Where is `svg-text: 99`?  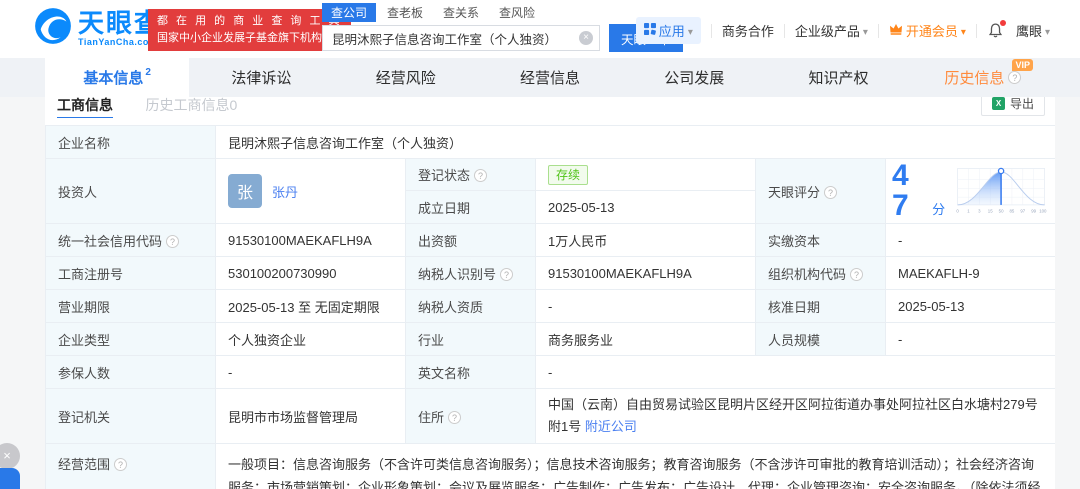 svg-text: 99 is located at coordinates (1033, 211).